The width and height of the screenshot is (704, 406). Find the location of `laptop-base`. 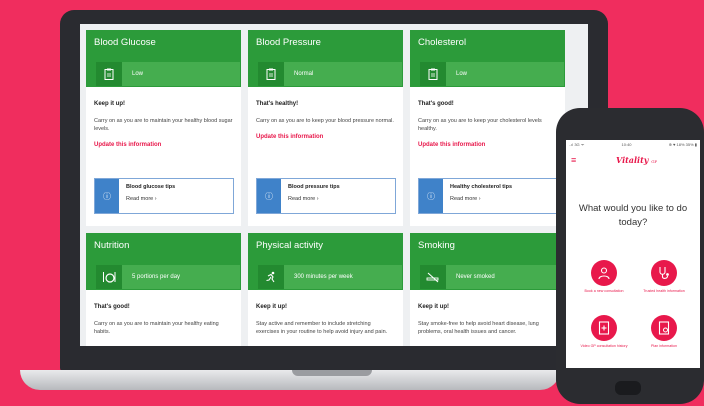

laptop-base is located at coordinates (290, 380).